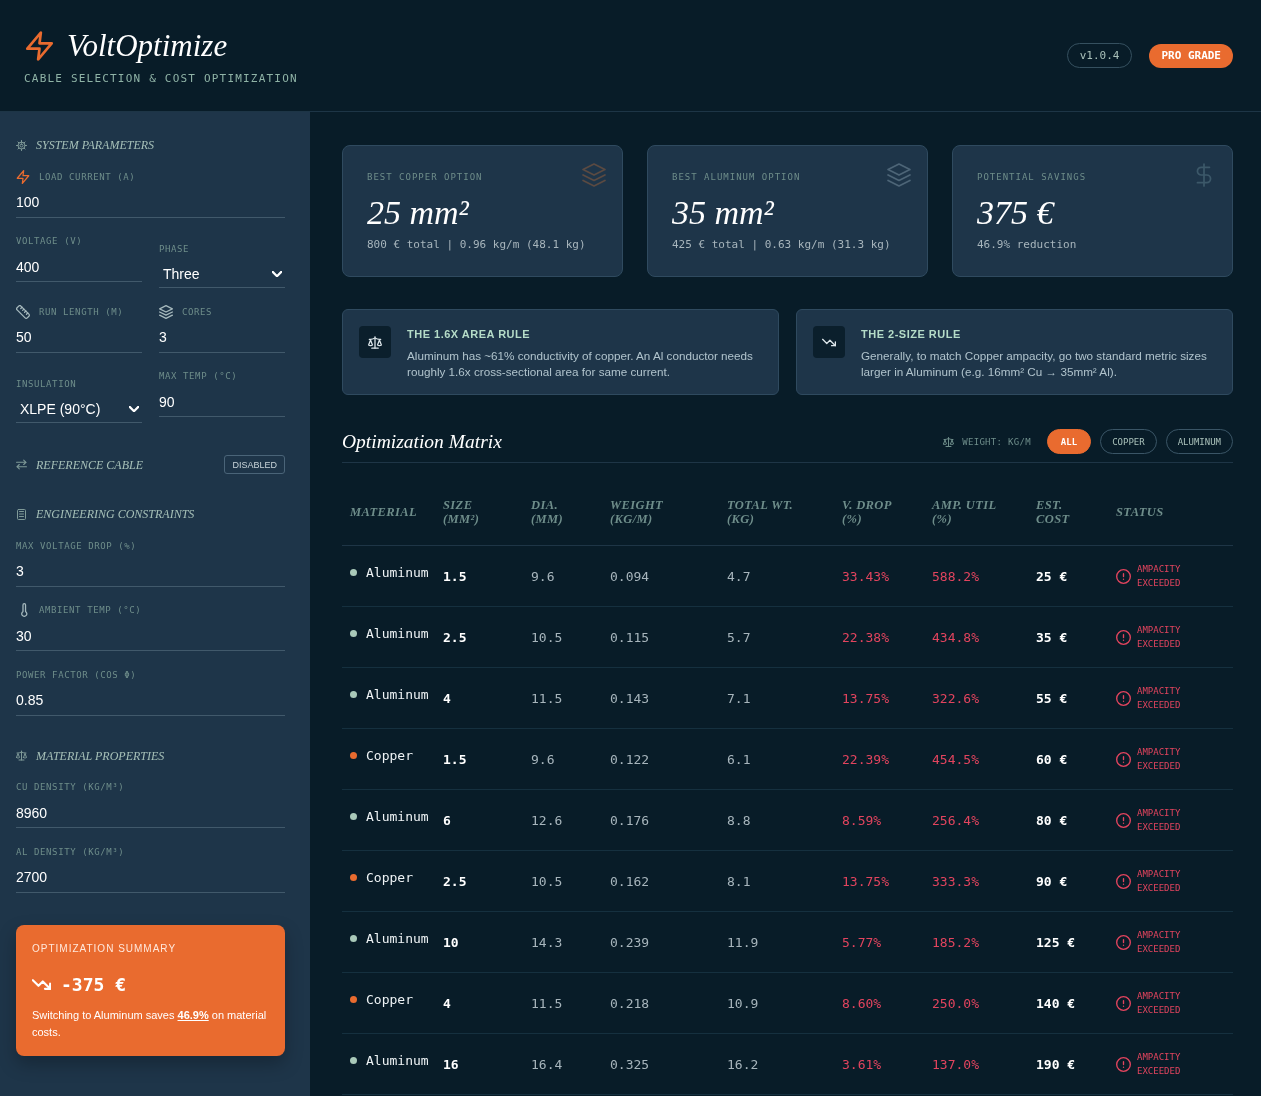  I want to click on table-cell: 250.0%, so click(955, 1003).